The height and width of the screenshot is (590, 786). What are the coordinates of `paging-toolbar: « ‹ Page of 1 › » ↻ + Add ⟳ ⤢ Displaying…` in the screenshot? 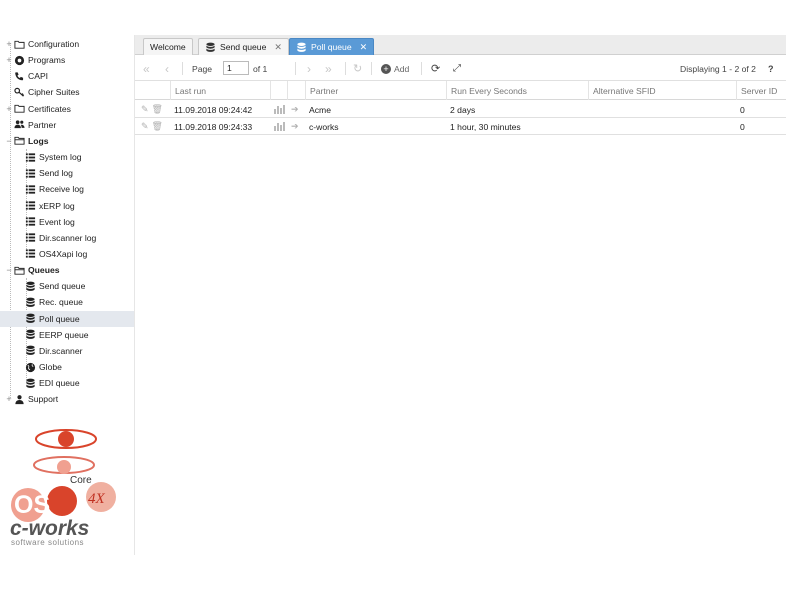 It's located at (460, 68).